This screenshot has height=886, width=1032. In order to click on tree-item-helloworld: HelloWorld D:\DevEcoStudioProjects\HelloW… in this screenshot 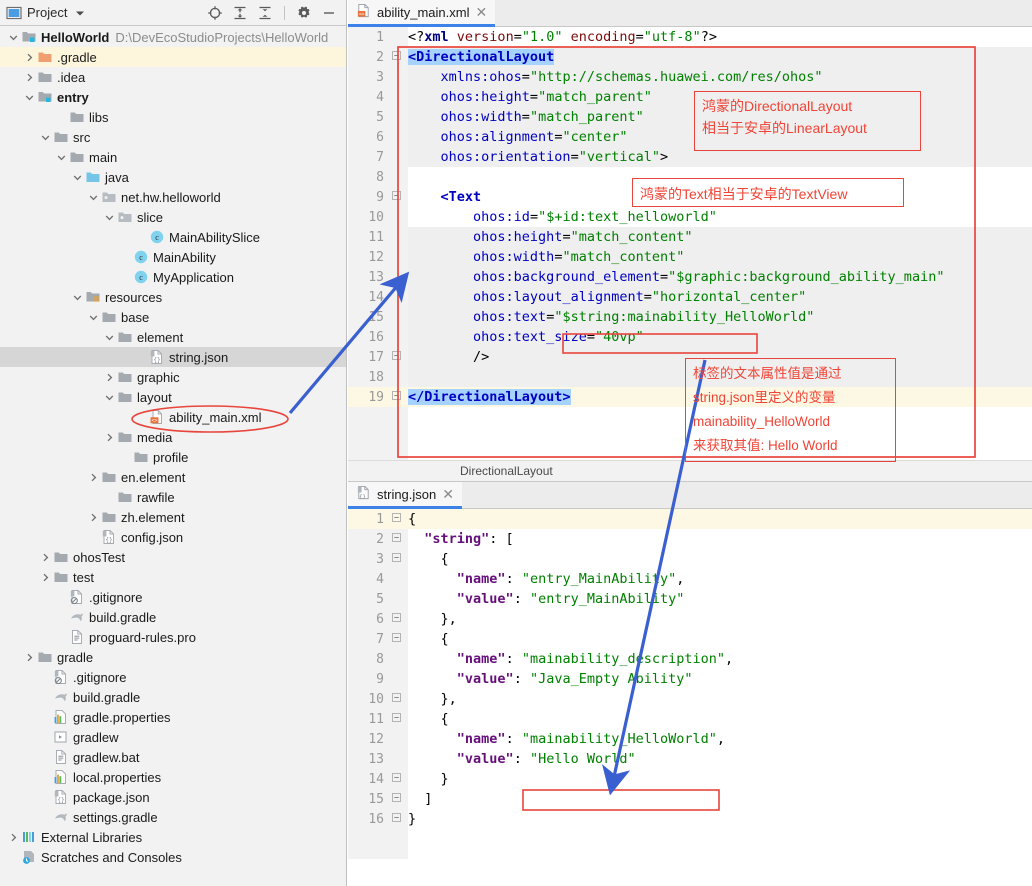, I will do `click(173, 37)`.